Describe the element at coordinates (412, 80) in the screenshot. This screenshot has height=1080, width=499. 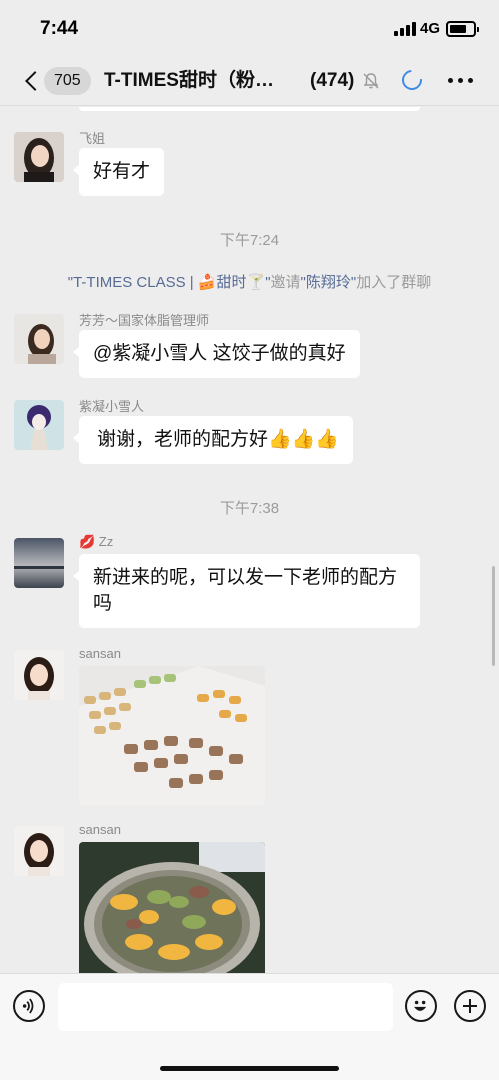
I see `sync-icon` at that location.